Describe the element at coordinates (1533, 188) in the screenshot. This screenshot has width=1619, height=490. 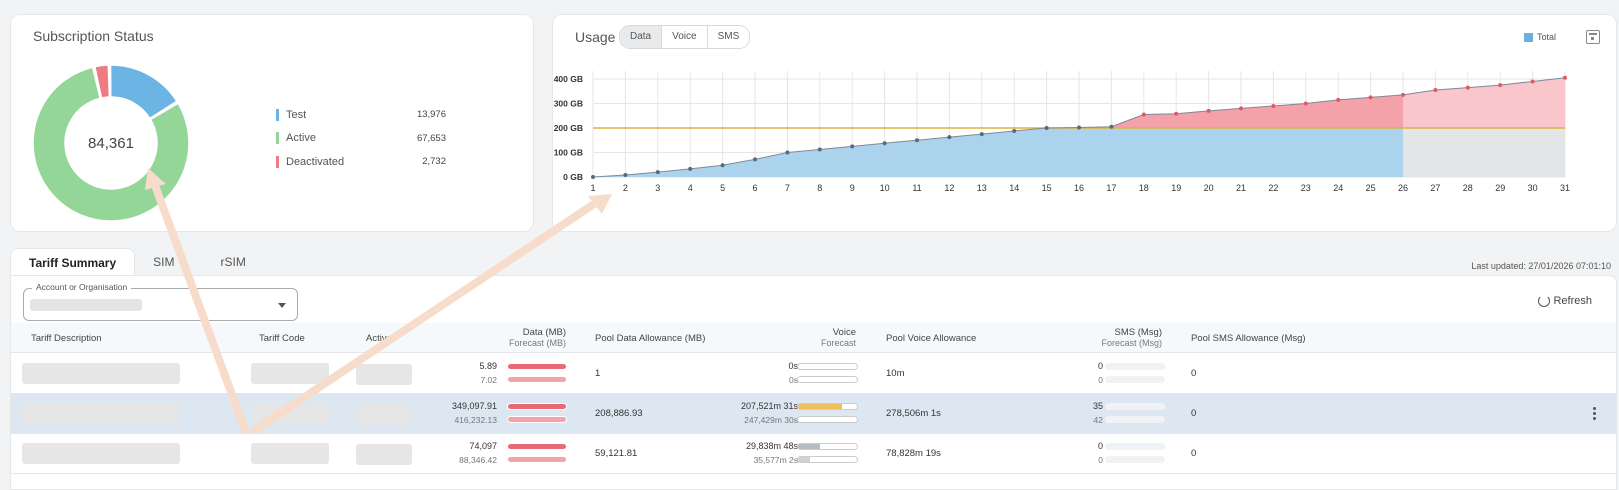
I see `x-tick-label: 30` at that location.